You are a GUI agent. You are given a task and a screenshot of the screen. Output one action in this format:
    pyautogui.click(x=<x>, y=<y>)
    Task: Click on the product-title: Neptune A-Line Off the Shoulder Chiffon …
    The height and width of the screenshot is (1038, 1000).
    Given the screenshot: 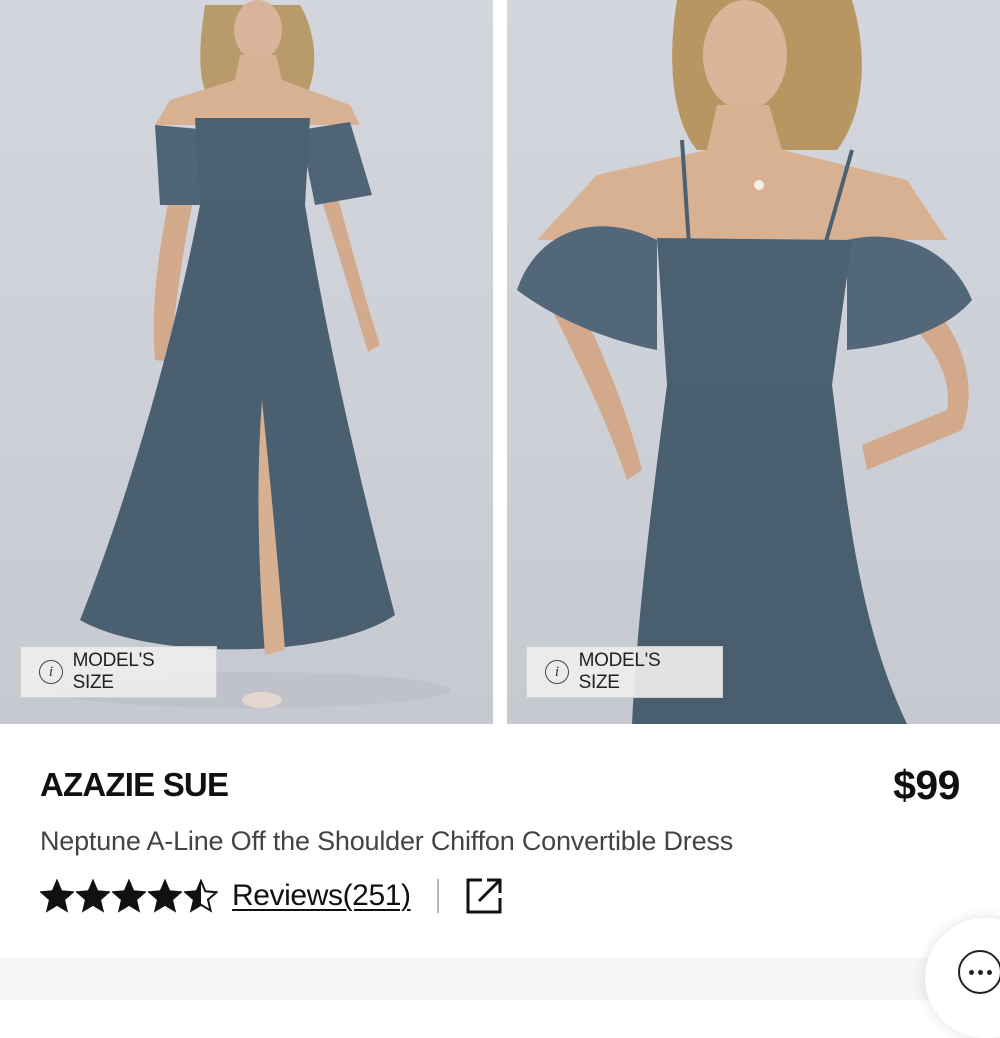 What is the action you would take?
    pyautogui.click(x=387, y=841)
    